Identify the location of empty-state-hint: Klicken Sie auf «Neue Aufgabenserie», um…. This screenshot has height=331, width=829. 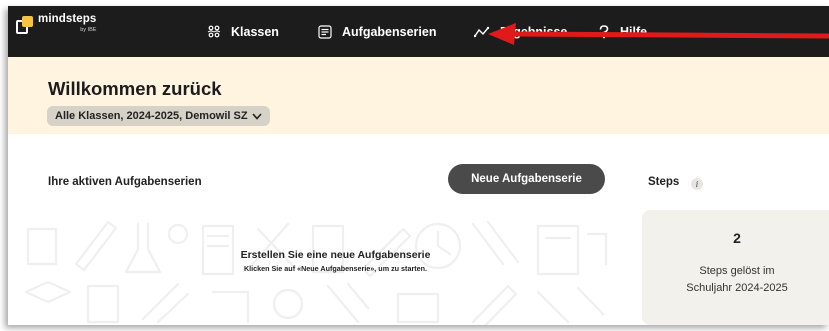
(335, 268).